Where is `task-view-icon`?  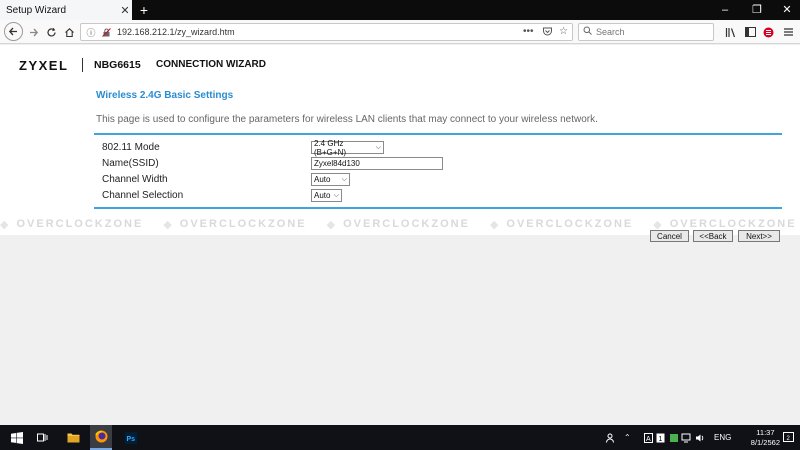
task-view-icon is located at coordinates (43, 437).